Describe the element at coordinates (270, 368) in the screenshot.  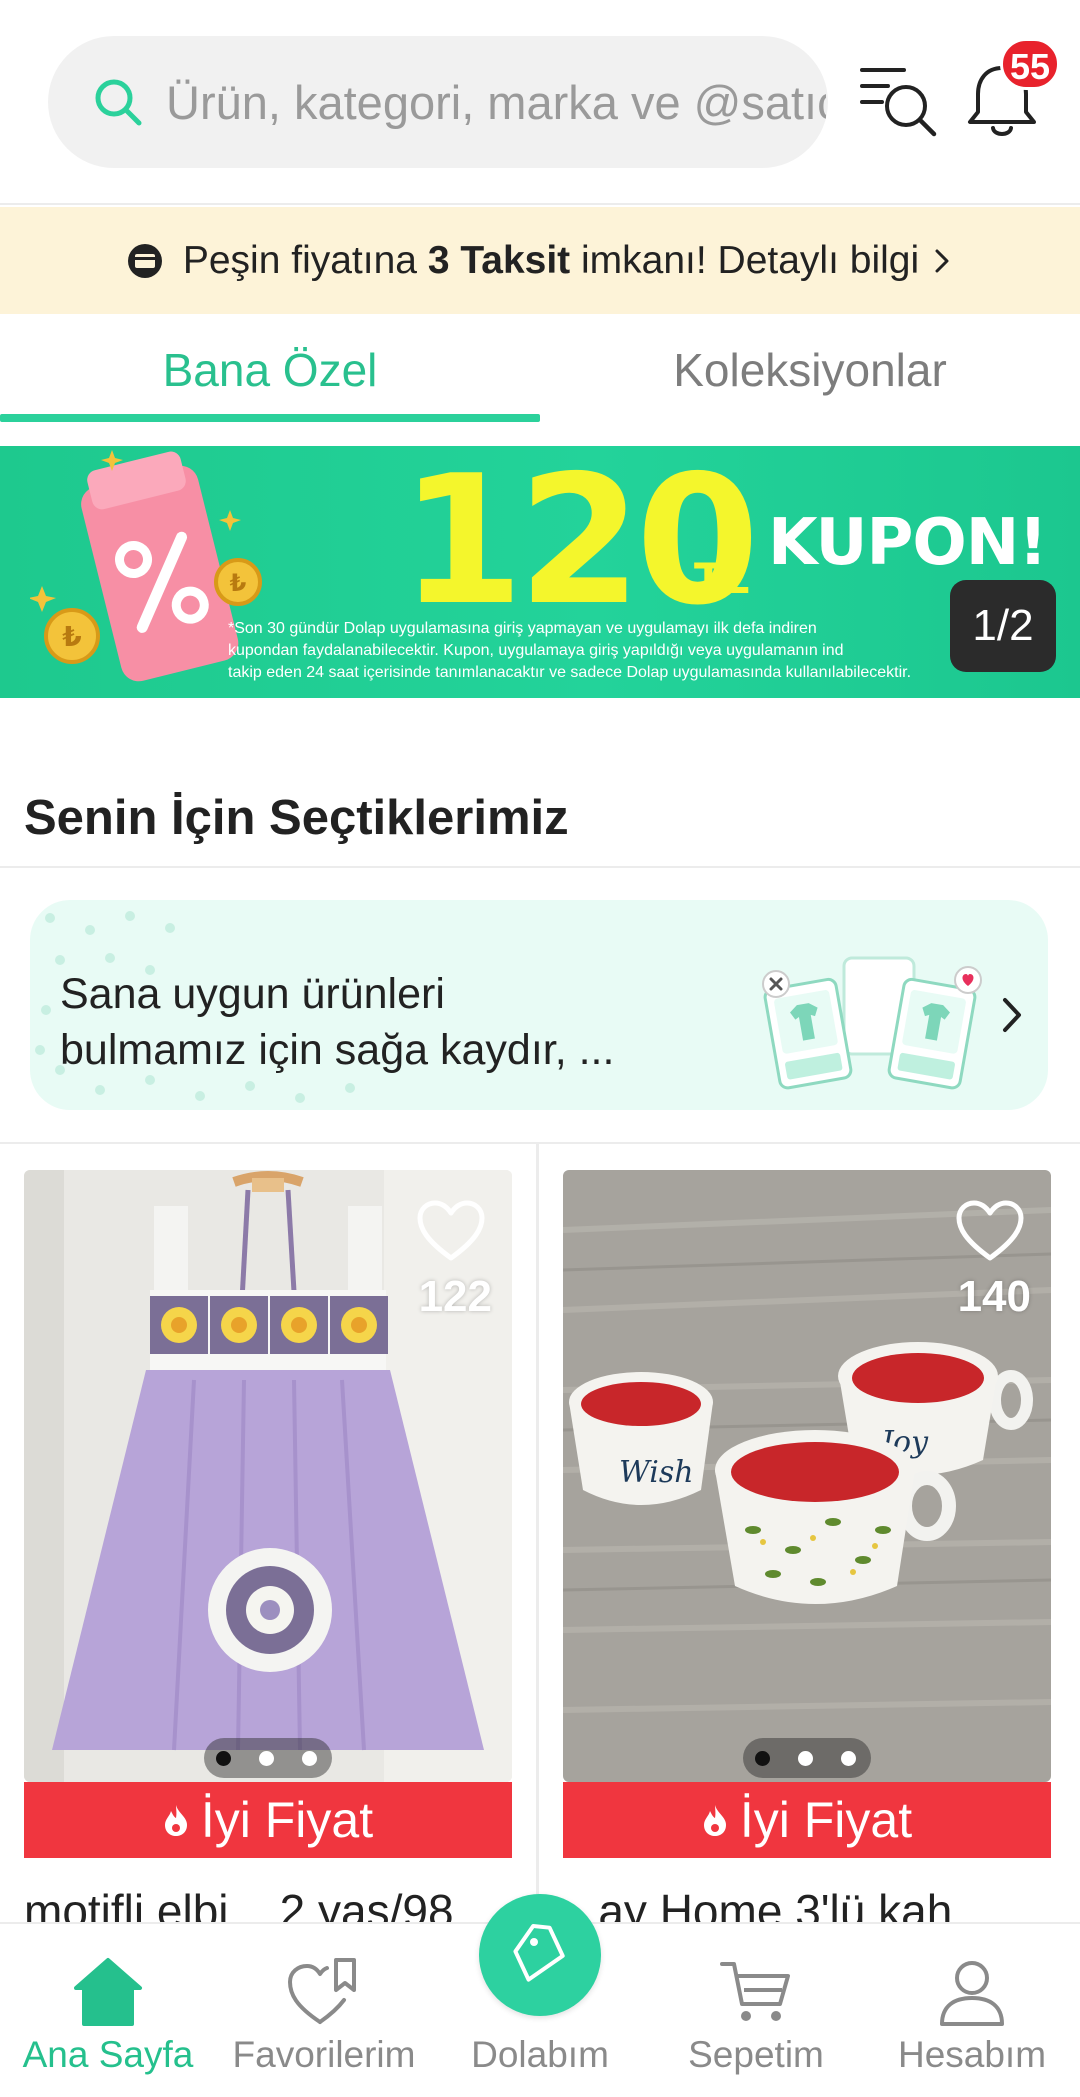
I see `tab-bana-ozel: Bana Özel` at that location.